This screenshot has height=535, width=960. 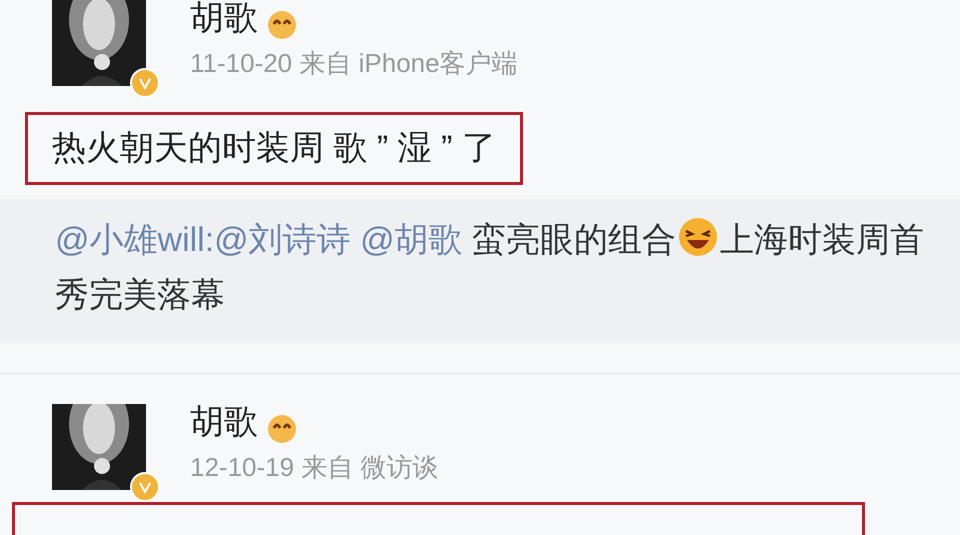 What do you see at coordinates (274, 148) in the screenshot?
I see `post-text: 热火朝天的时装周 歌 ” 湿 ” 了` at bounding box center [274, 148].